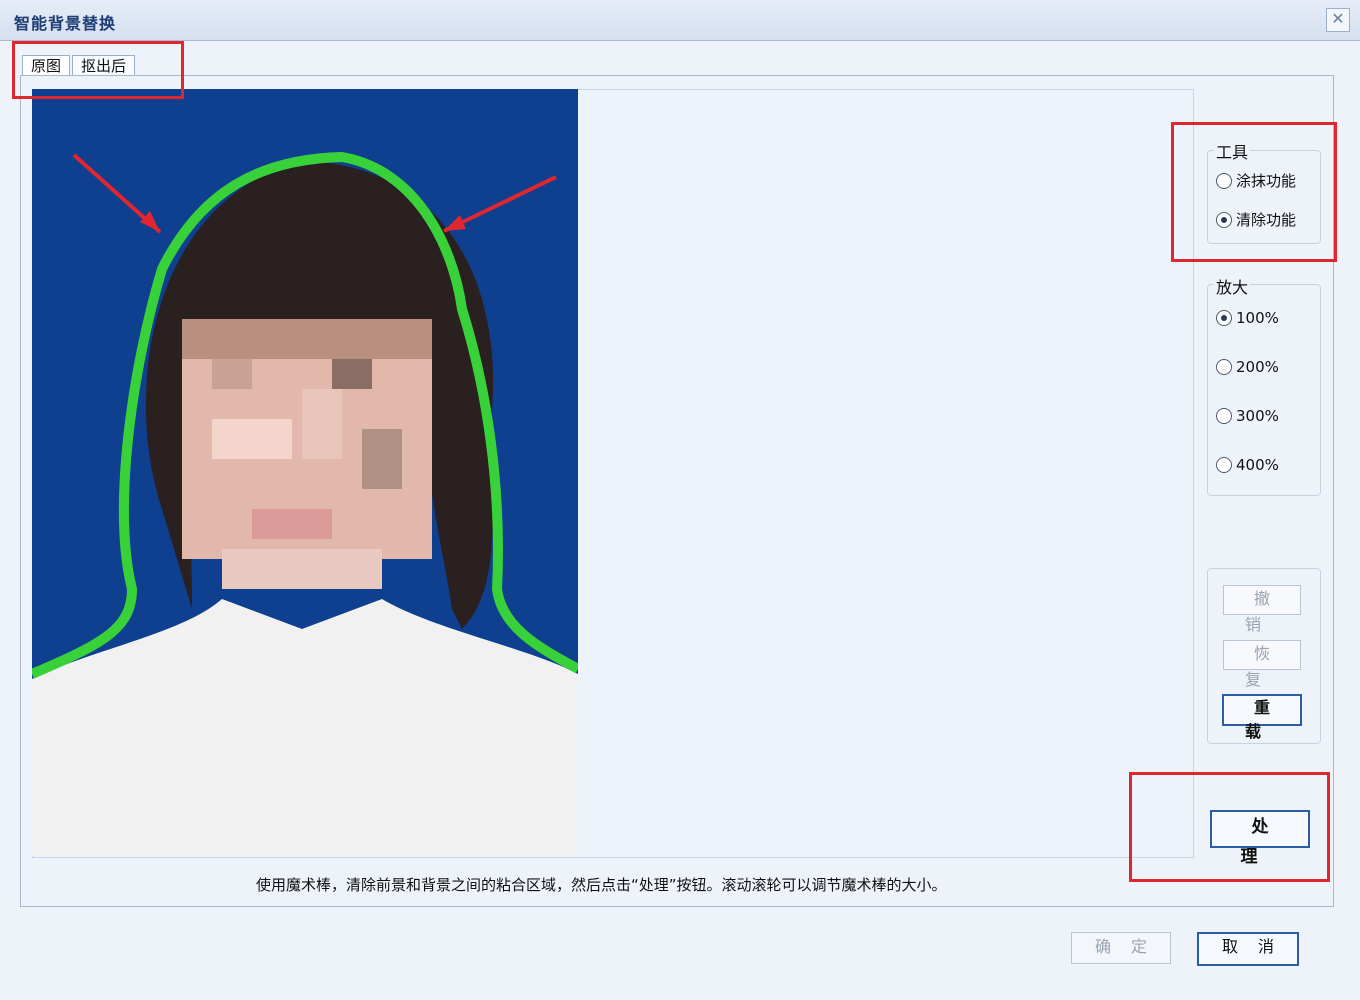 This screenshot has width=1360, height=1000. What do you see at coordinates (1232, 286) in the screenshot?
I see `zoom-group-label: 放大` at bounding box center [1232, 286].